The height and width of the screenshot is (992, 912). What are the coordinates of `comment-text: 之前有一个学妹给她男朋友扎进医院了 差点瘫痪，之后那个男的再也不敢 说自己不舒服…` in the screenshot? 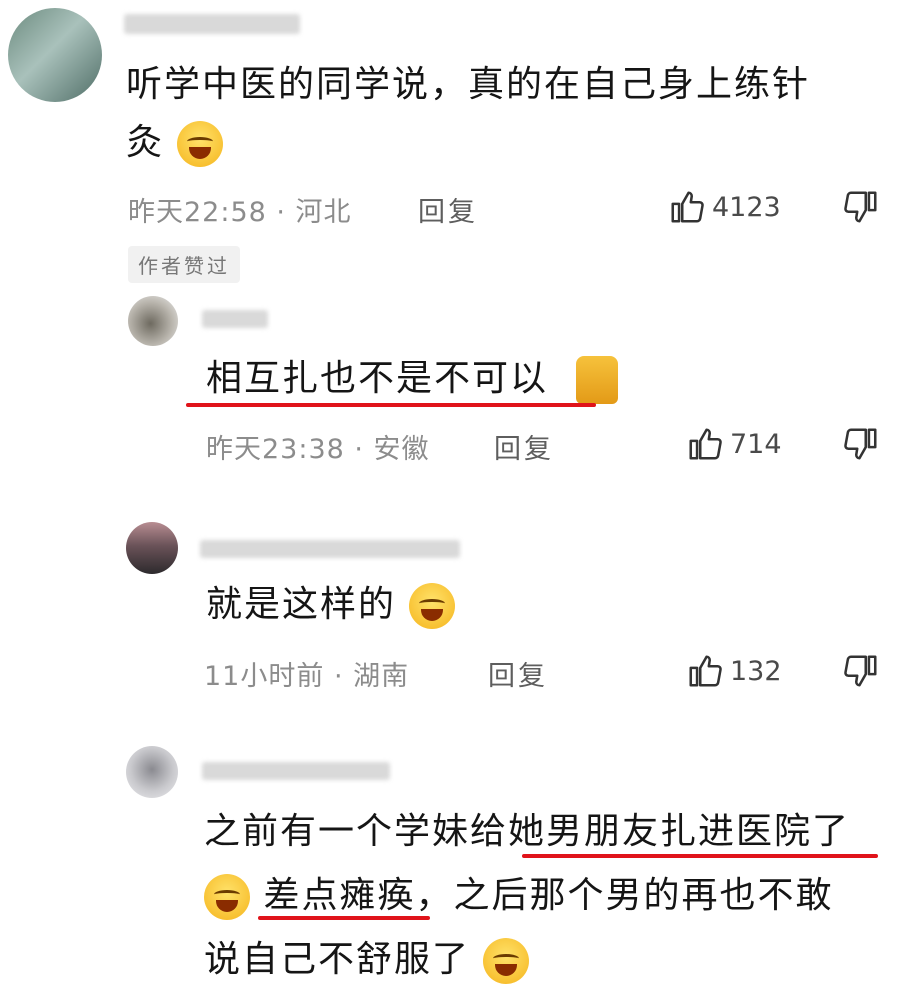 It's located at (527, 896).